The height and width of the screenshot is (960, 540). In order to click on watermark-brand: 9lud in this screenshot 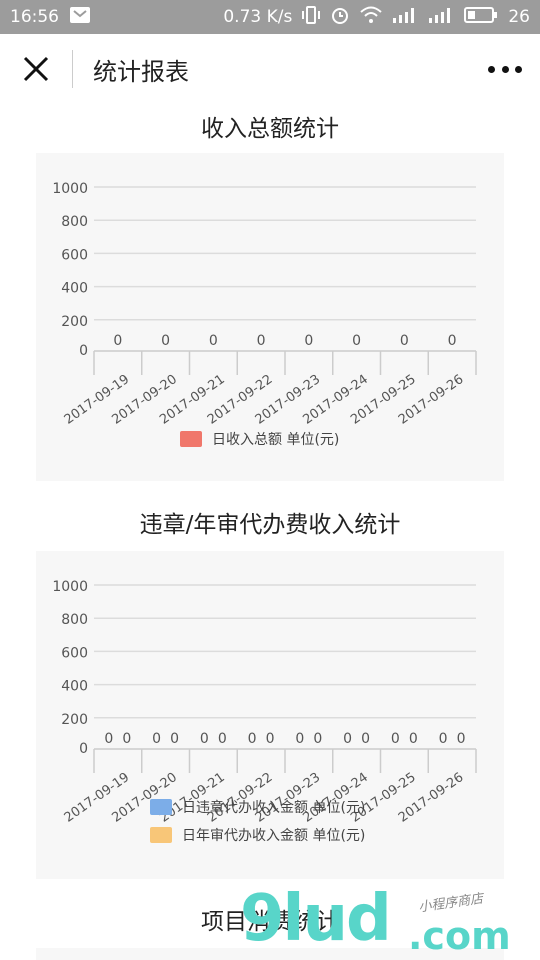, I will do `click(316, 919)`.